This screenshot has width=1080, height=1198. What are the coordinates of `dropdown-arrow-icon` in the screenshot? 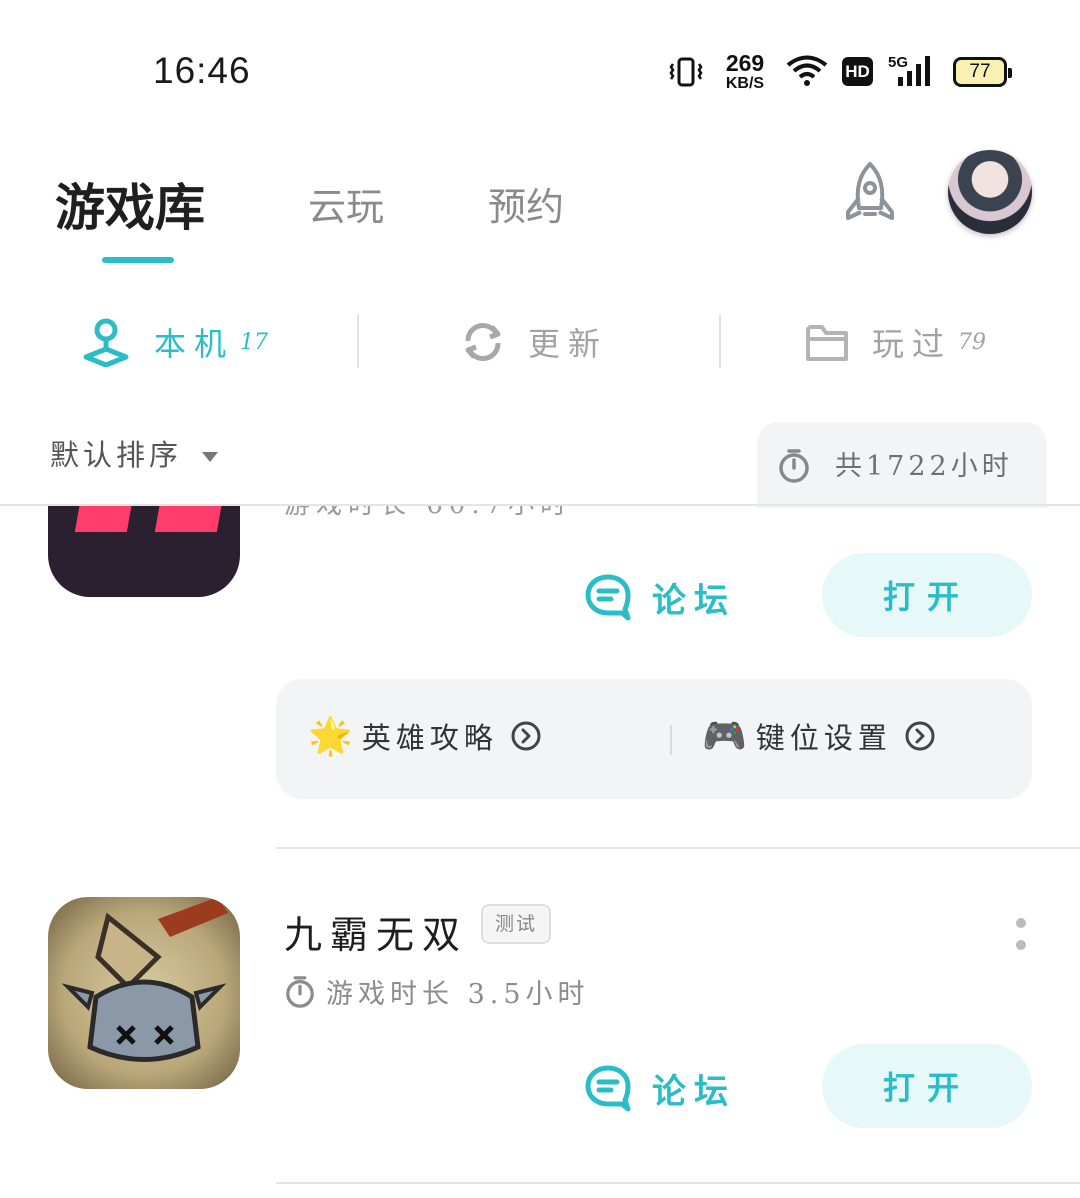 It's located at (210, 457).